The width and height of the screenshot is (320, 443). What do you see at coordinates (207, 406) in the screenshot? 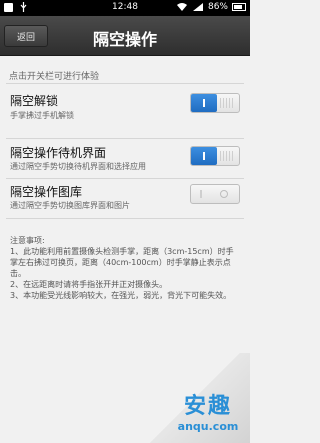
I see `watermark-brand: 安趣` at bounding box center [207, 406].